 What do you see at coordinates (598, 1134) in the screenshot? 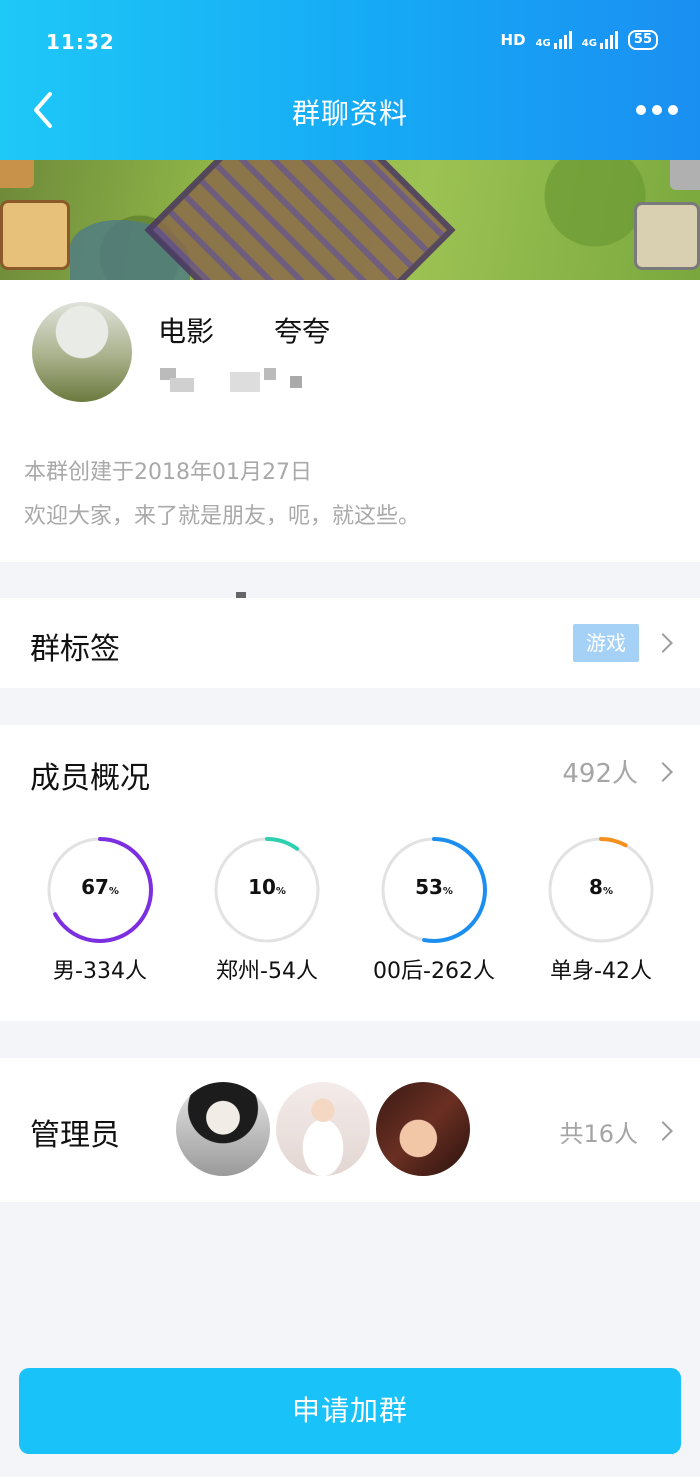
I see `admin-count: 共16人` at bounding box center [598, 1134].